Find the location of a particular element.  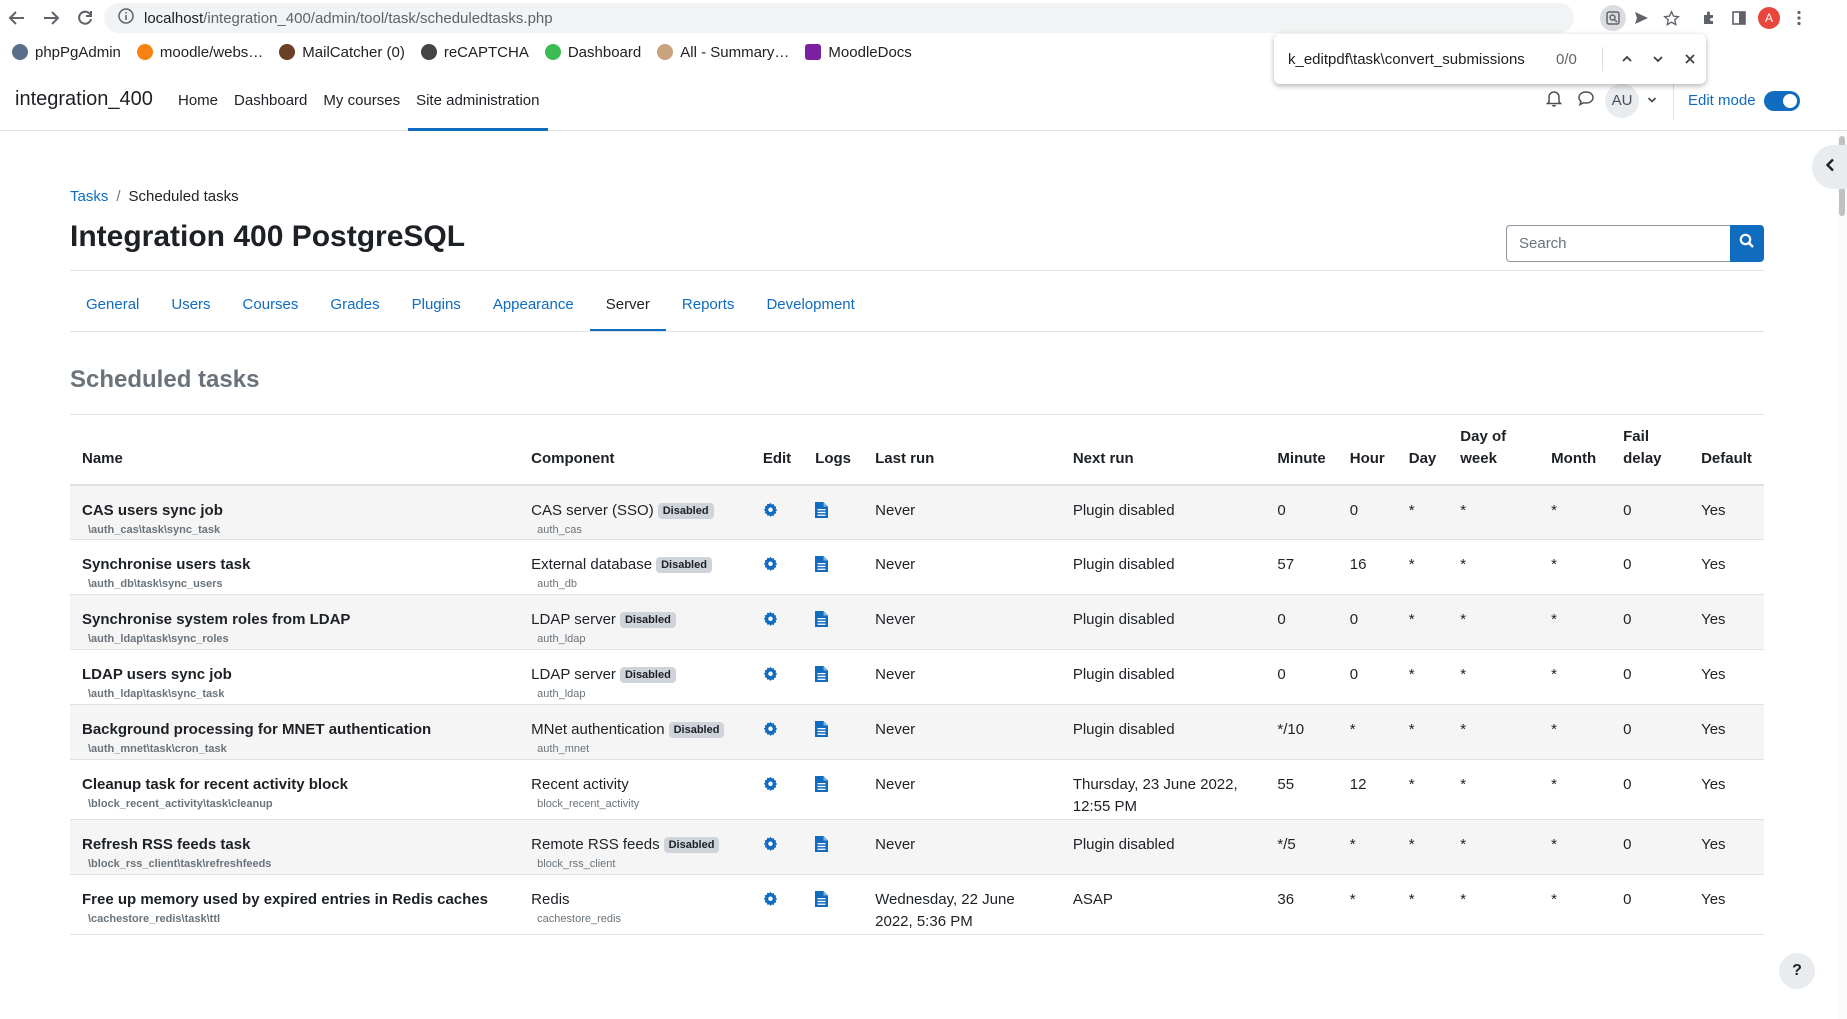

col-header-minute: Minute is located at coordinates (1301, 450).